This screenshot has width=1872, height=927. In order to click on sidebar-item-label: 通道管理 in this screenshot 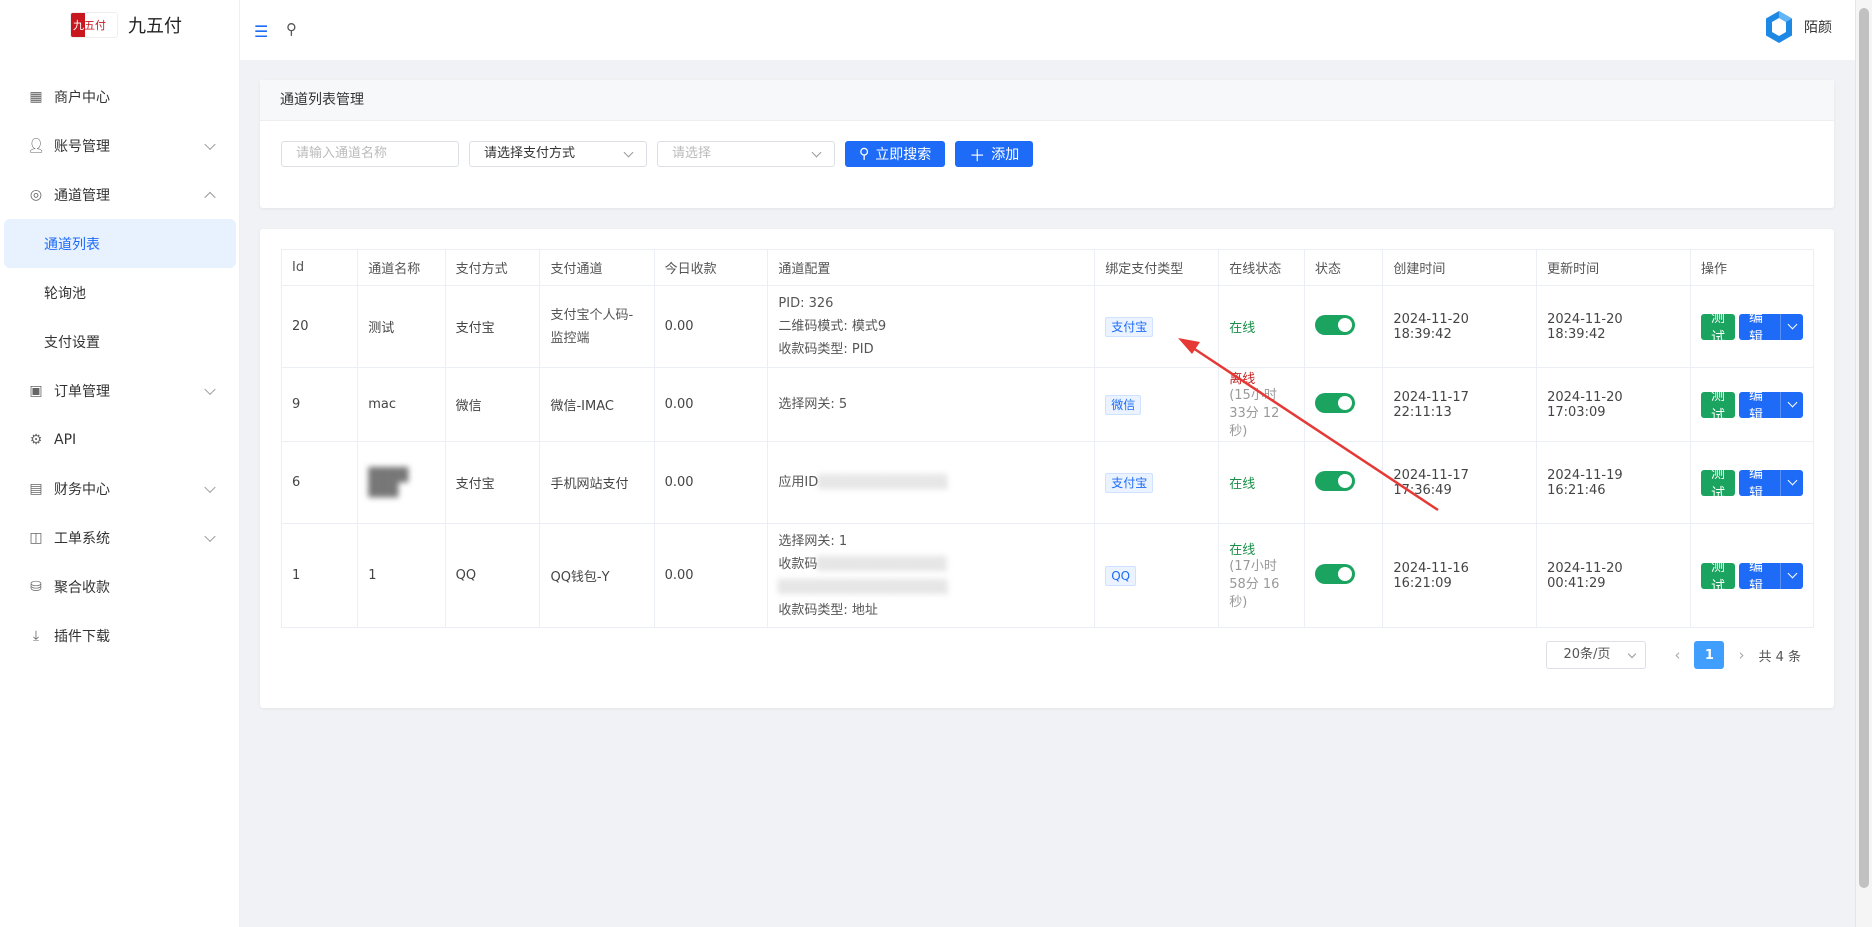, I will do `click(82, 195)`.